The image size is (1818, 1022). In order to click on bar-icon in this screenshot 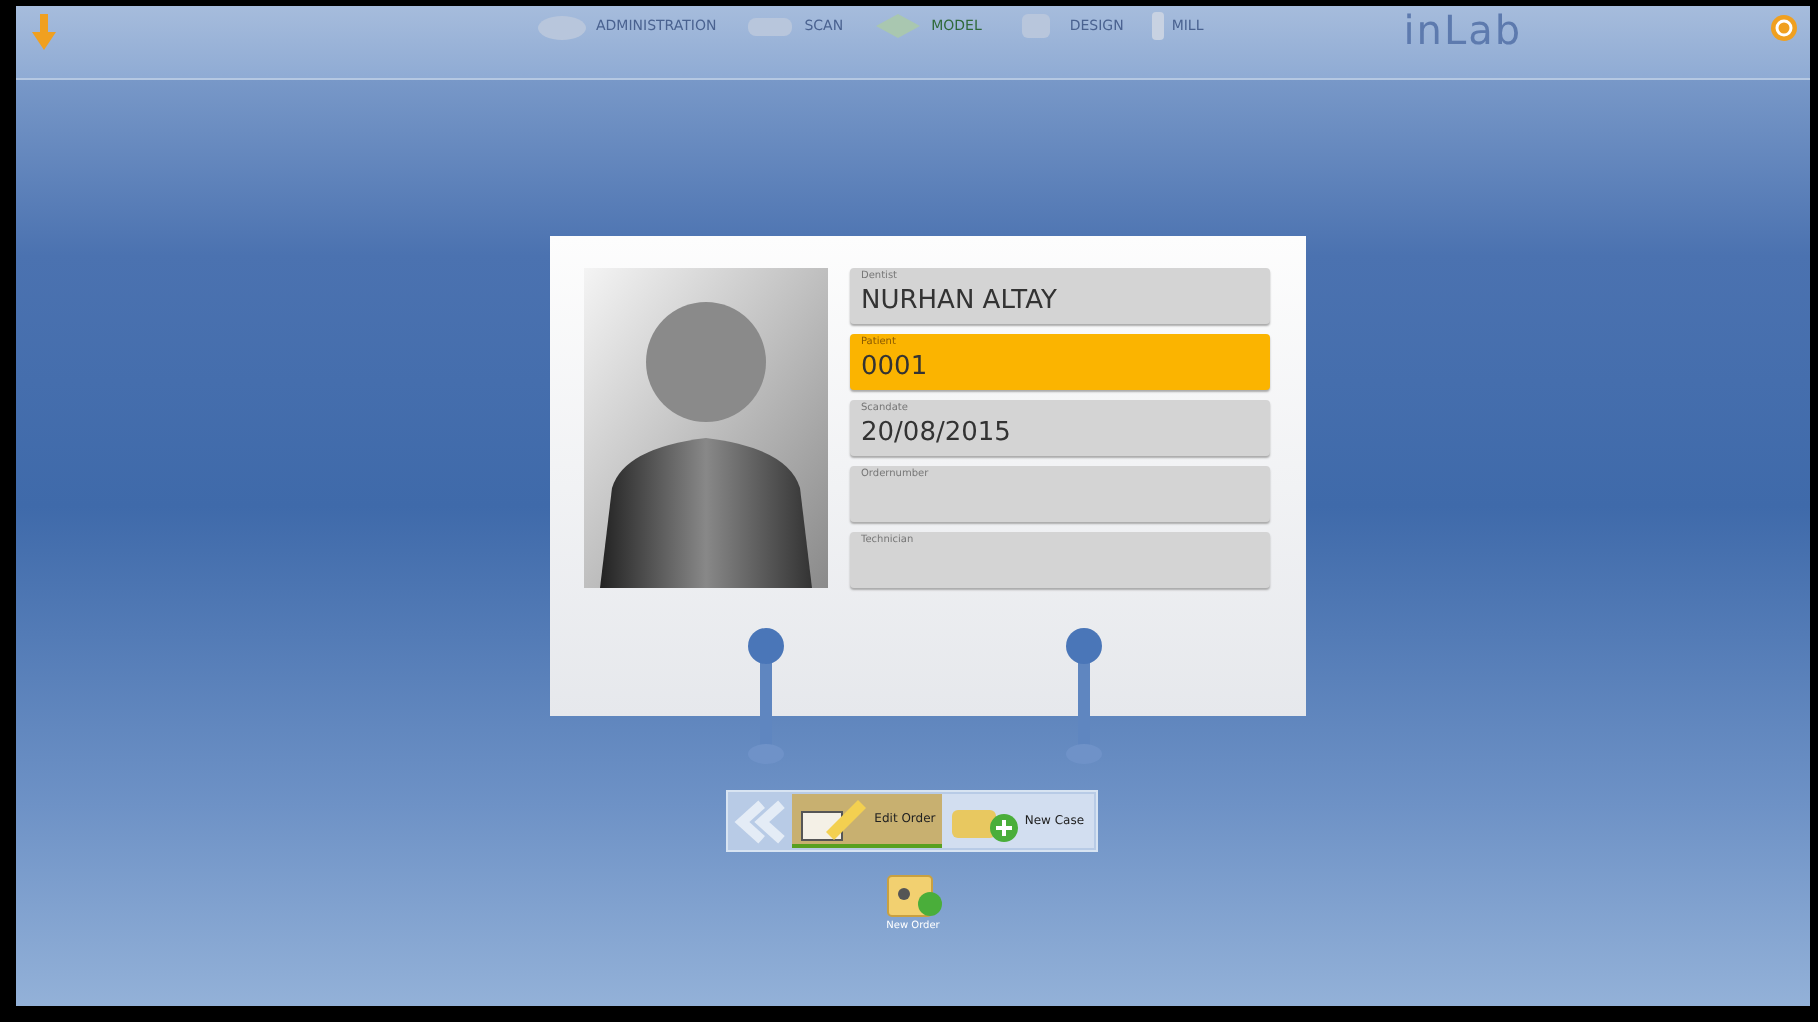, I will do `click(1157, 26)`.